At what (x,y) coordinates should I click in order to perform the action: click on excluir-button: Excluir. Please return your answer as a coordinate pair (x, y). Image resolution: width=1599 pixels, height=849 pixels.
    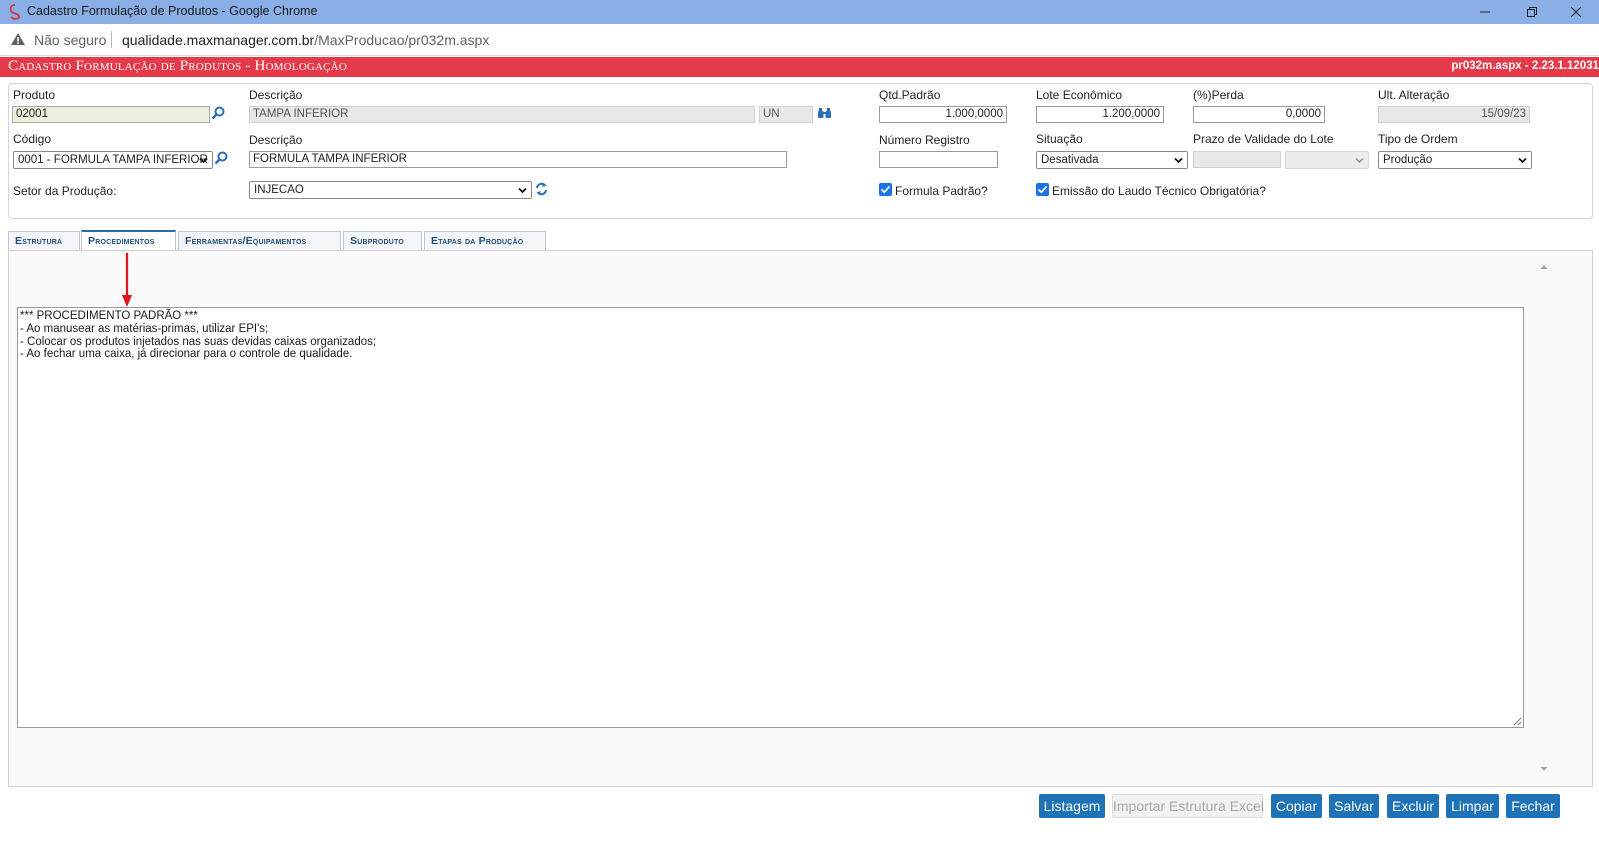
    Looking at the image, I should click on (1413, 806).